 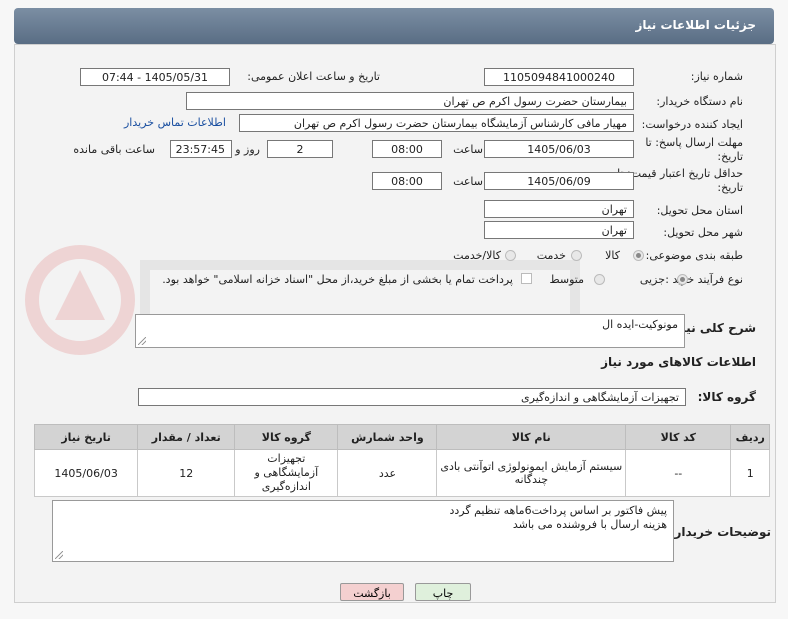 What do you see at coordinates (175, 122) in the screenshot?
I see `buyer-contact-link: اطلاعات تماس خریدار` at bounding box center [175, 122].